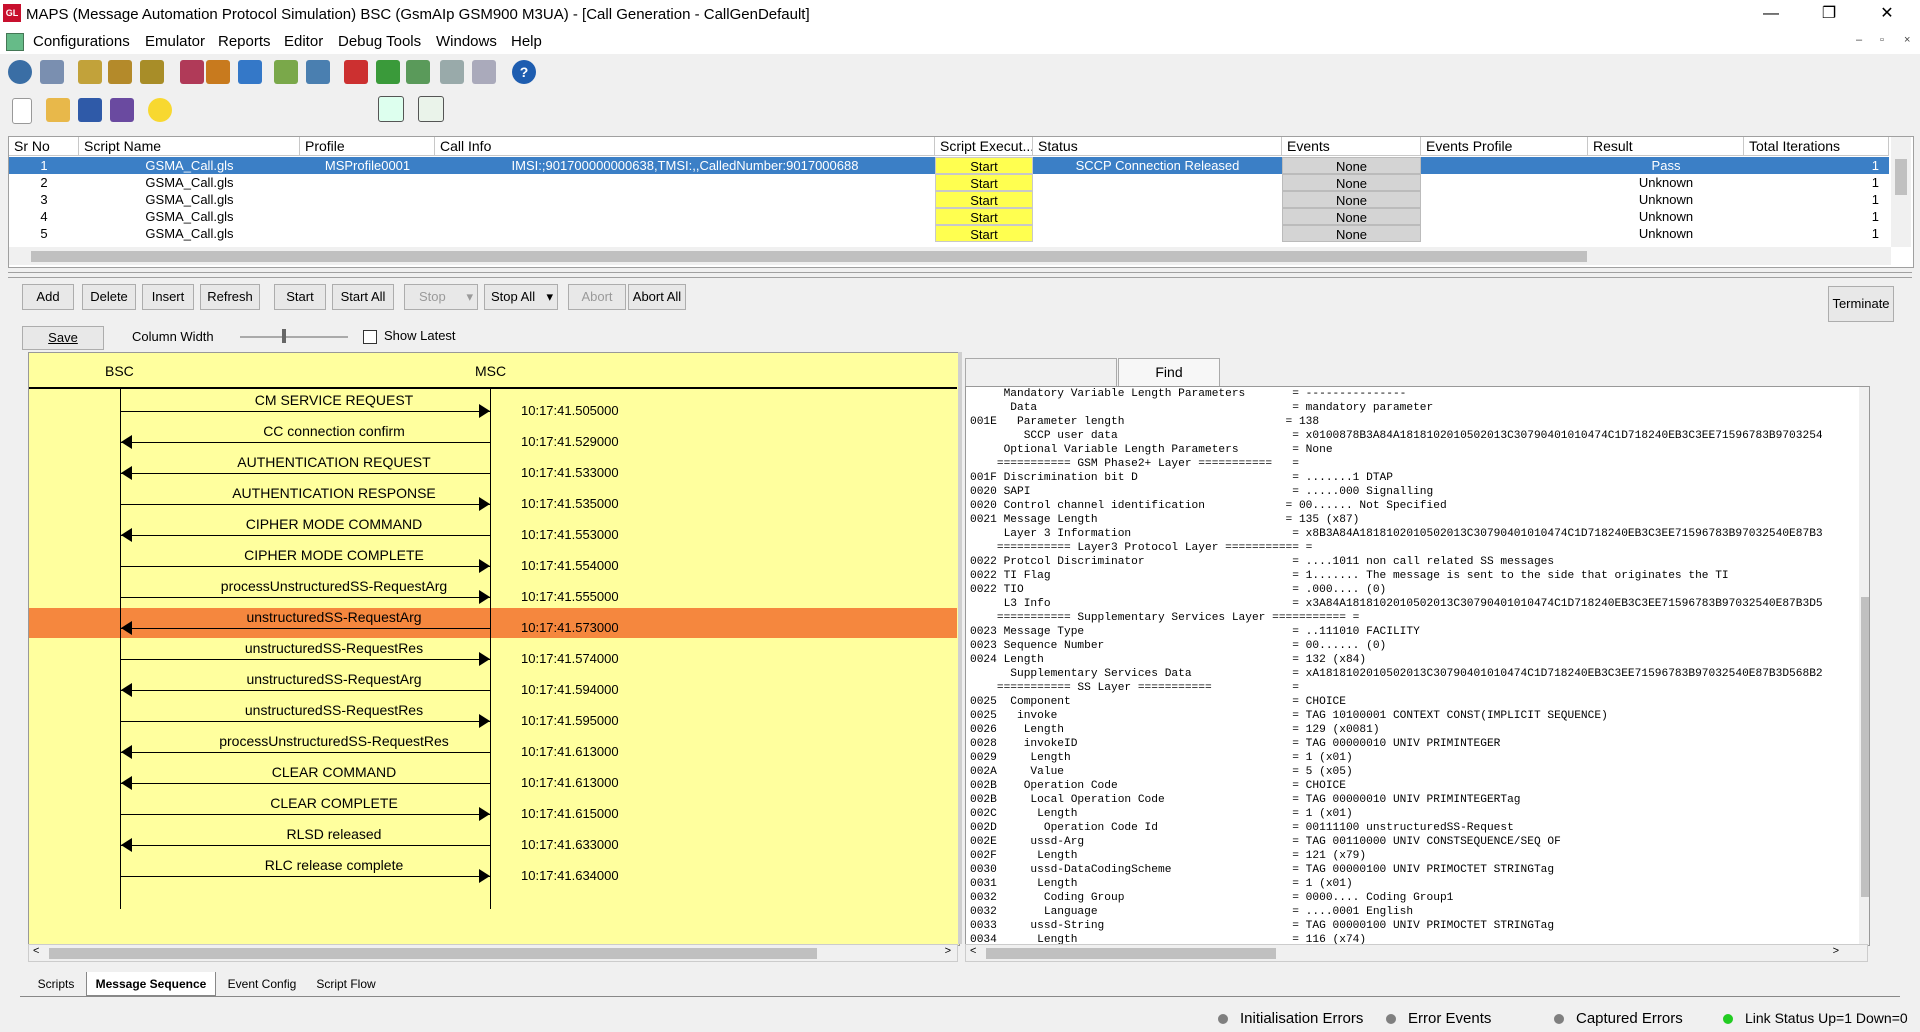  Describe the element at coordinates (949, 199) in the screenshot. I see `table-row: 3 GSMA_Call.gls Start None Unknown 1` at that location.